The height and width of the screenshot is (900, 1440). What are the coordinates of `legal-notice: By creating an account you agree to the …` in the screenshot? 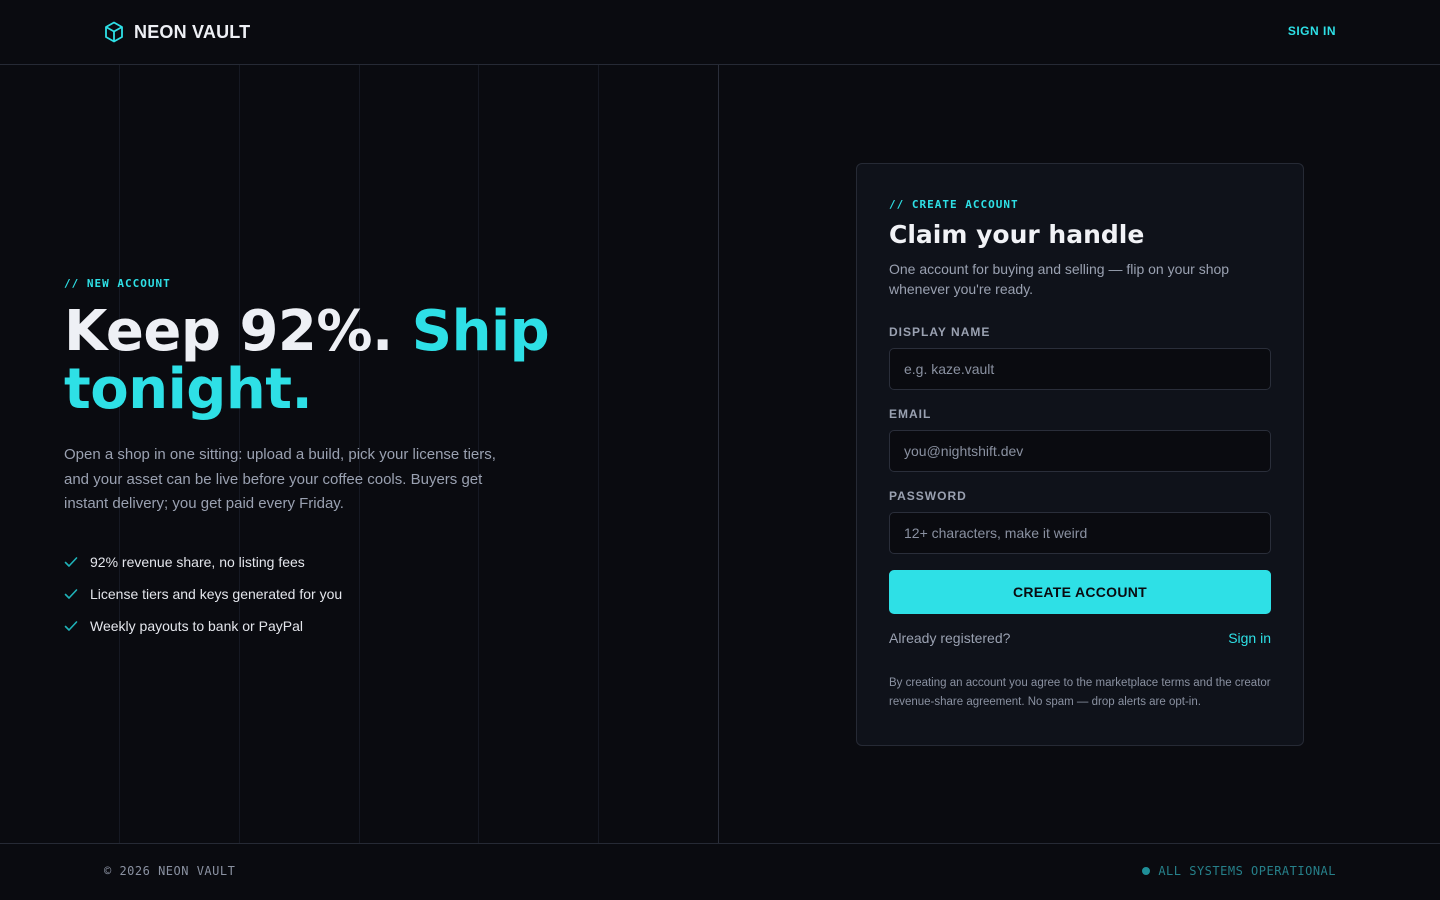 It's located at (1080, 692).